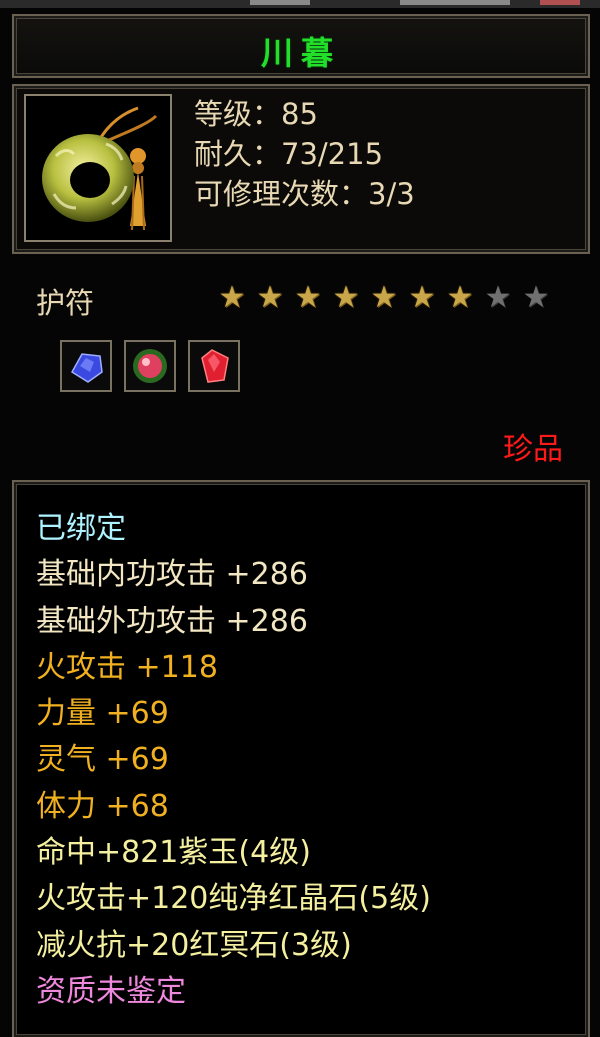 The height and width of the screenshot is (1037, 600). What do you see at coordinates (102, 714) in the screenshot?
I see `attribute-line: 力量 +69` at bounding box center [102, 714].